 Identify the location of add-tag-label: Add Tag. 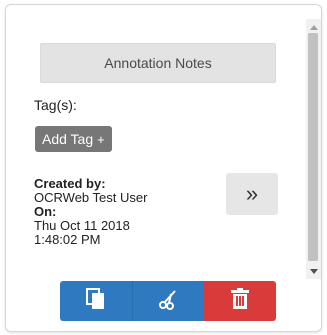
(68, 139).